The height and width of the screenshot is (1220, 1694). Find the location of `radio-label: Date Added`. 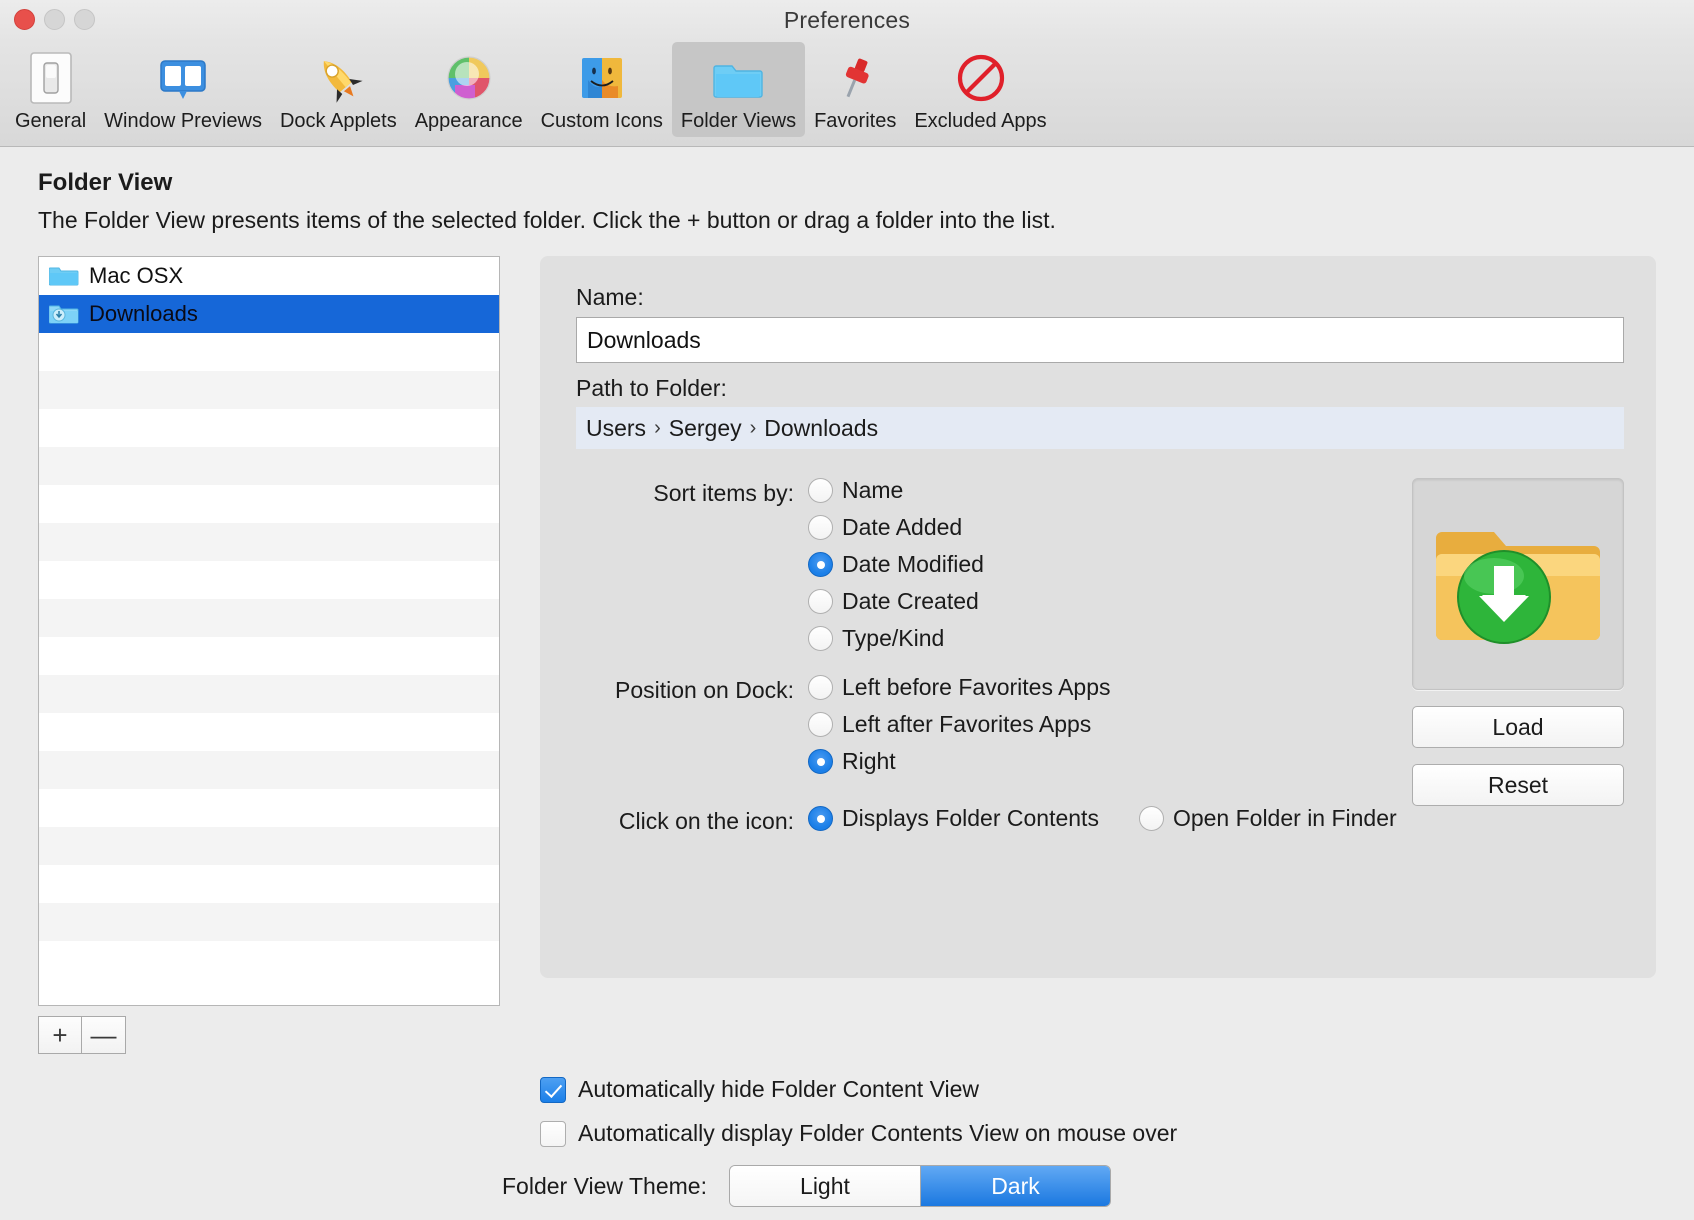

radio-label: Date Added is located at coordinates (902, 527).